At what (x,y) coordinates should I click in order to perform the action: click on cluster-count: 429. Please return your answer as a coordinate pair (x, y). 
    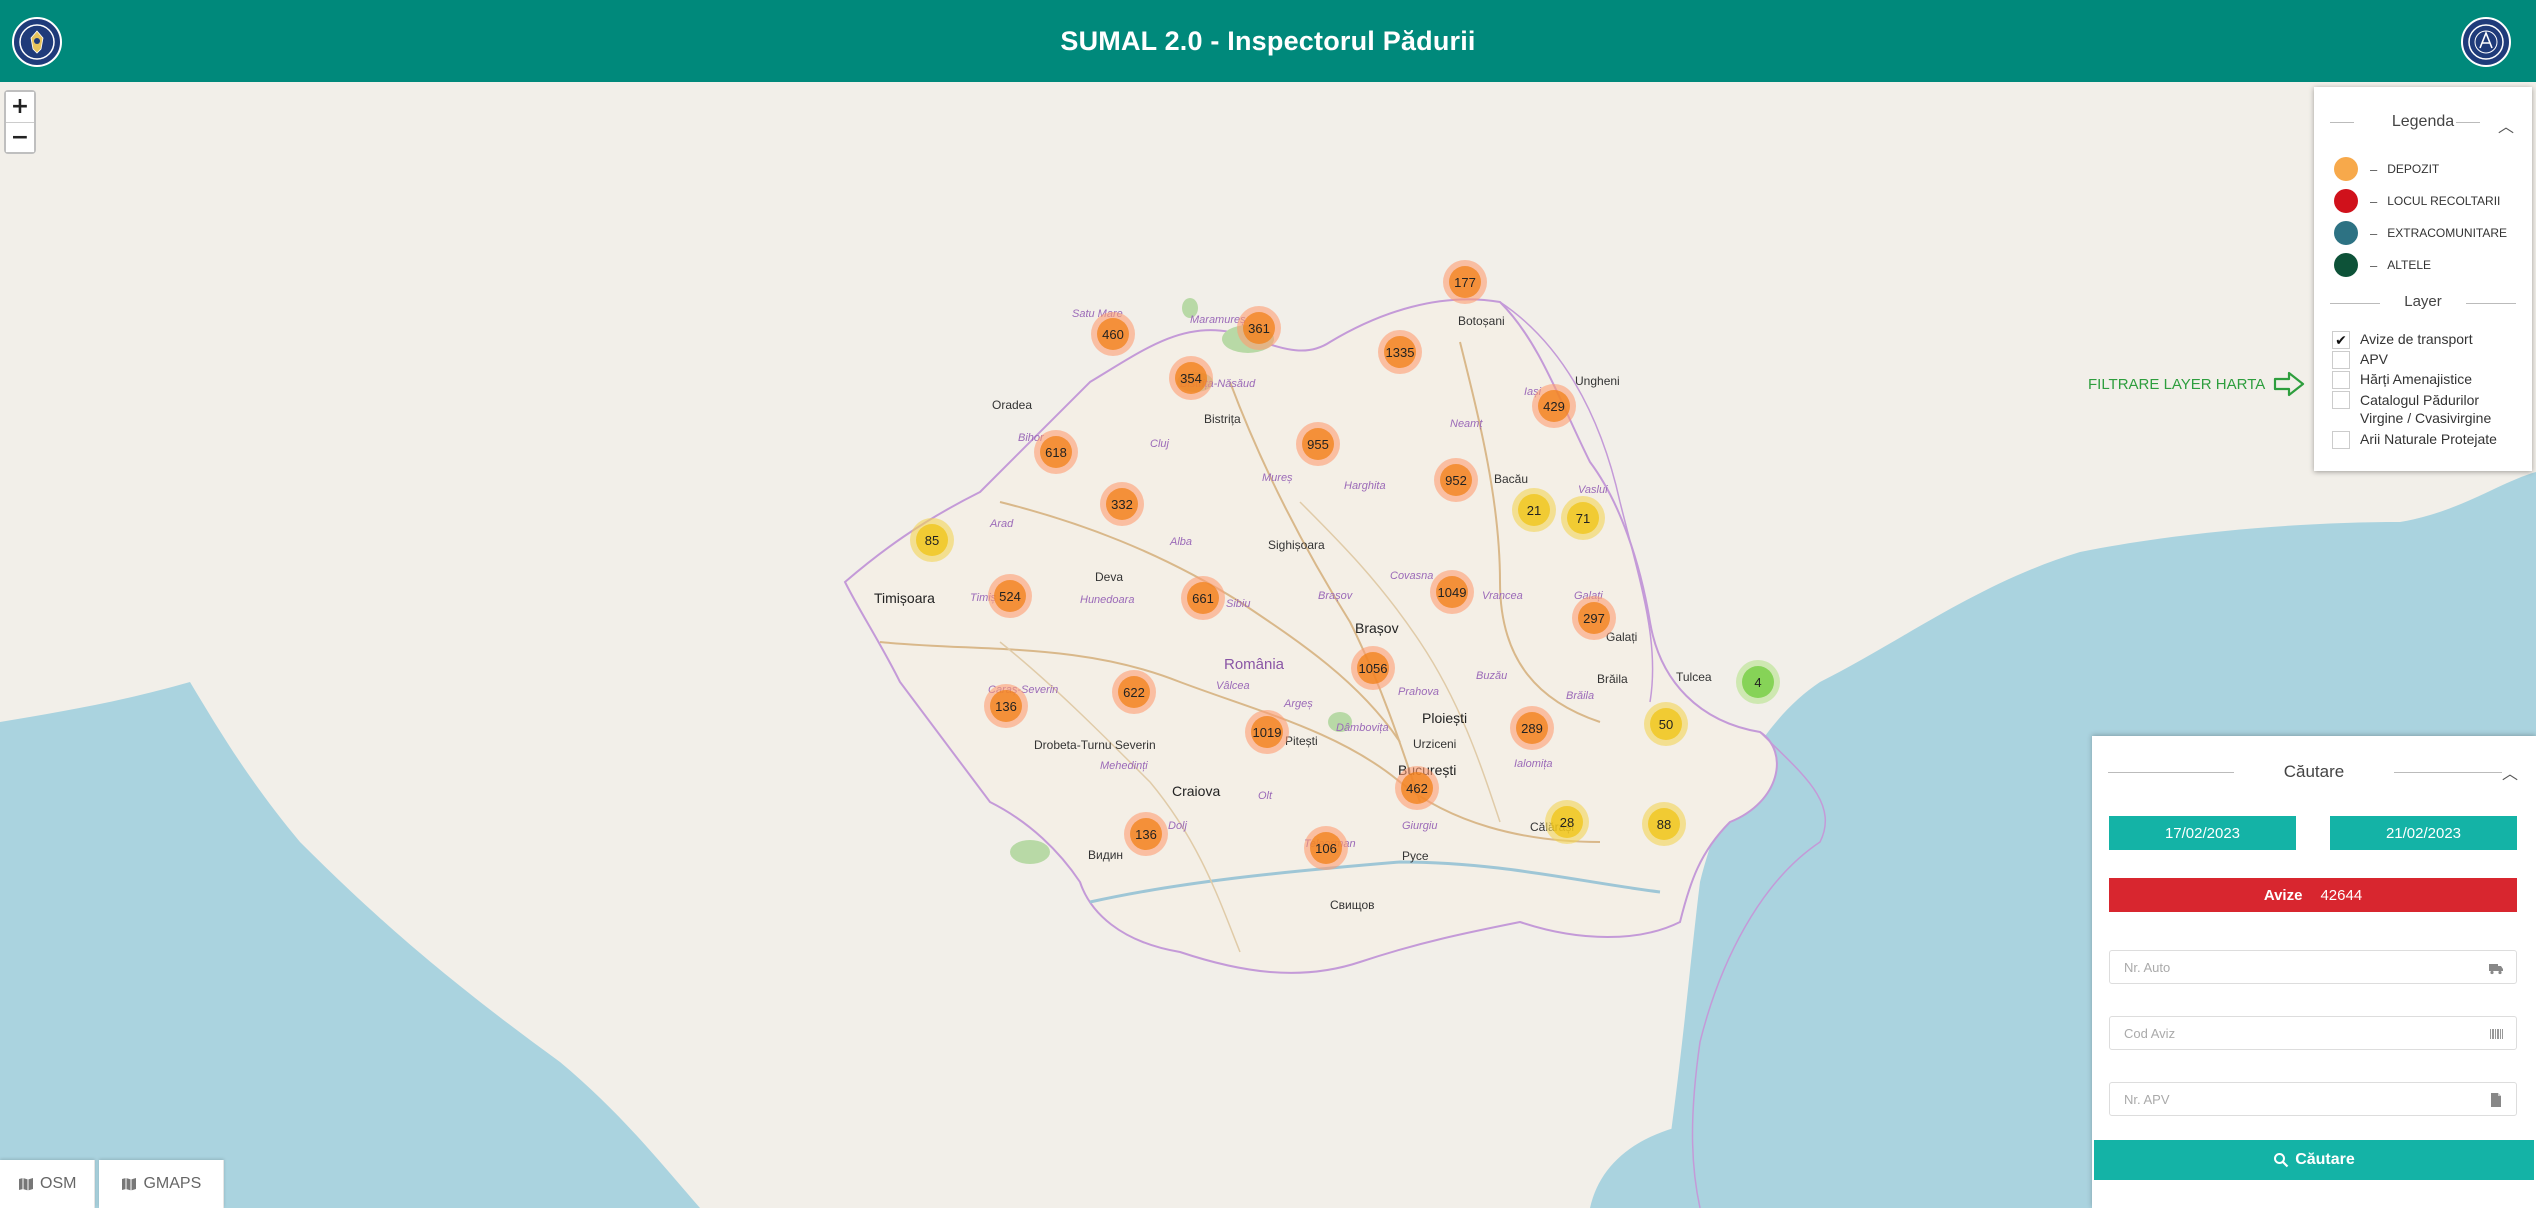
    Looking at the image, I should click on (1554, 406).